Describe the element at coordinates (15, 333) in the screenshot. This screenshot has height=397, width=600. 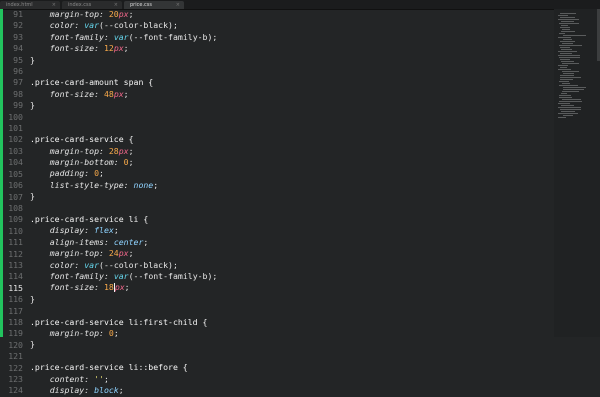
I see `line-number: 119` at that location.